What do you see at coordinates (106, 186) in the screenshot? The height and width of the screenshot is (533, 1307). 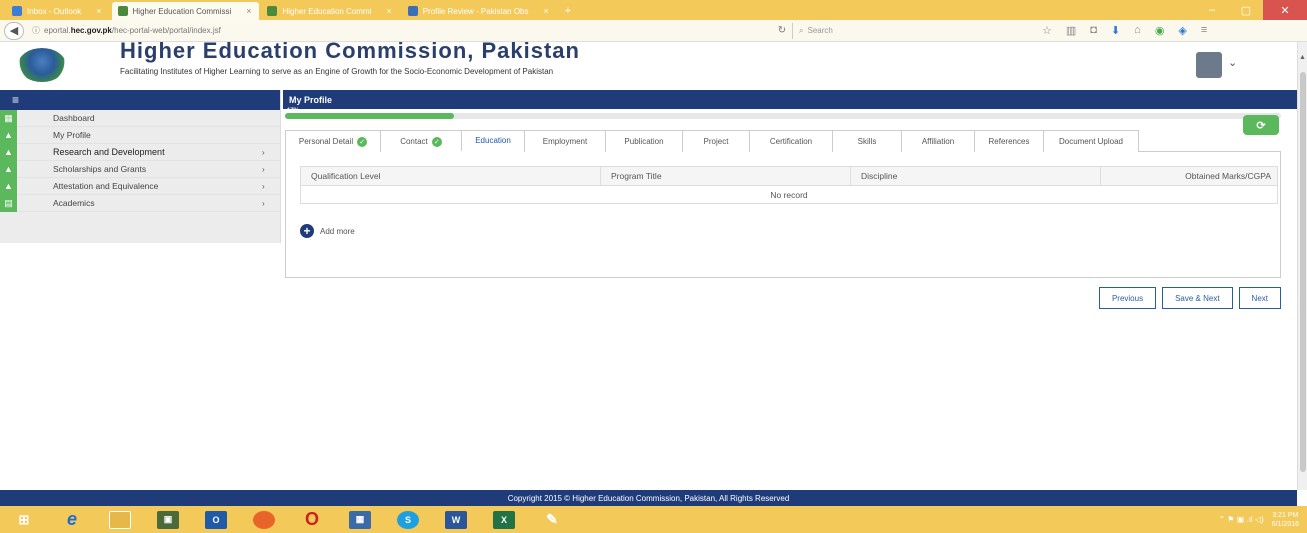 I see `sidebar-item-label: Attestation and Equivalence` at bounding box center [106, 186].